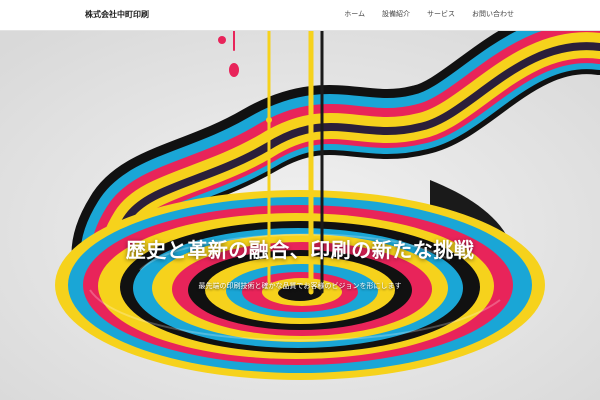 The image size is (600, 400). What do you see at coordinates (354, 14) in the screenshot?
I see `nav-item-home: ホーム` at bounding box center [354, 14].